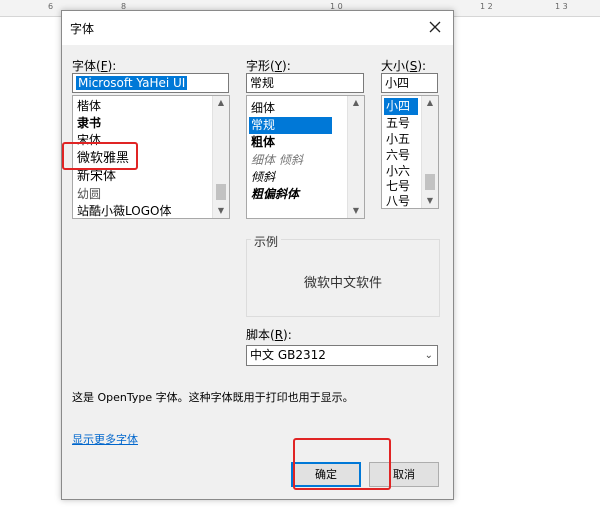 The image size is (600, 514). I want to click on preview-text: 微软中文软件, so click(342, 283).